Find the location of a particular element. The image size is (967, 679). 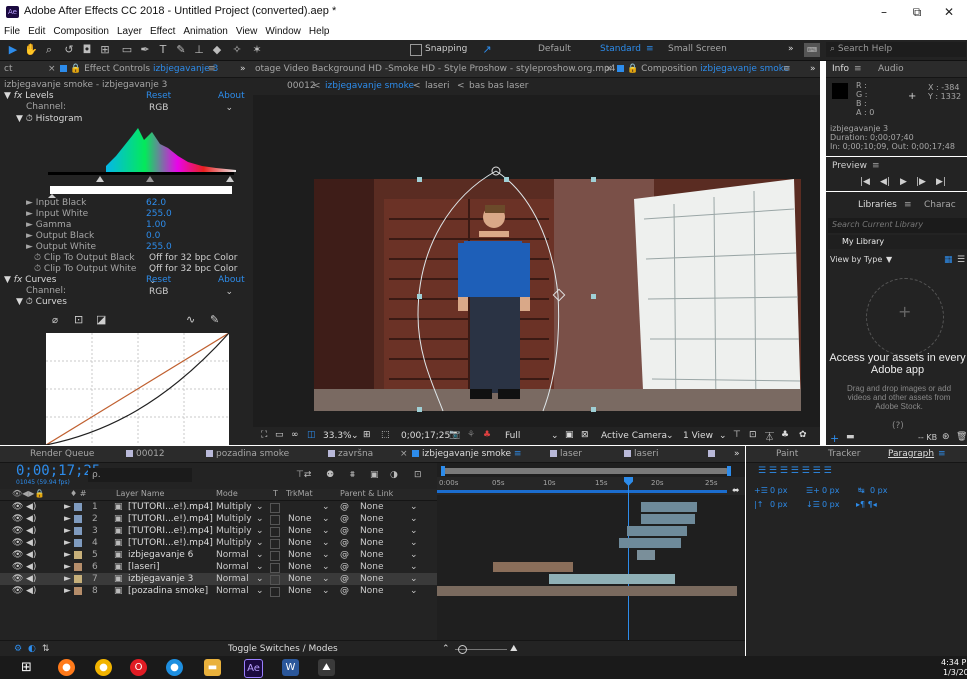

comp-panel-menu-icon: ≡ is located at coordinates (787, 69).